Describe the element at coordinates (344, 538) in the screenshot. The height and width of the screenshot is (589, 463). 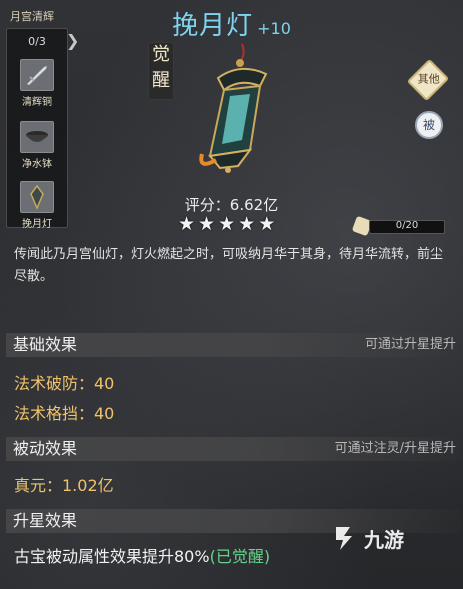
I see `watermark-logo-icon` at that location.